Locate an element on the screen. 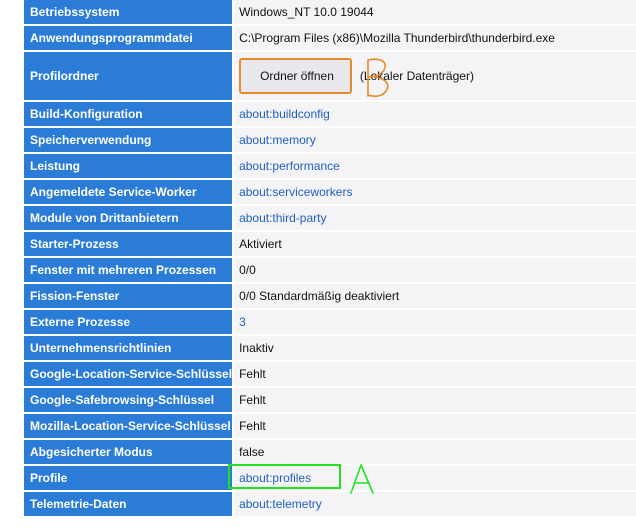 The width and height of the screenshot is (636, 531). open-folder-button: Ordner öffnen is located at coordinates (295, 76).